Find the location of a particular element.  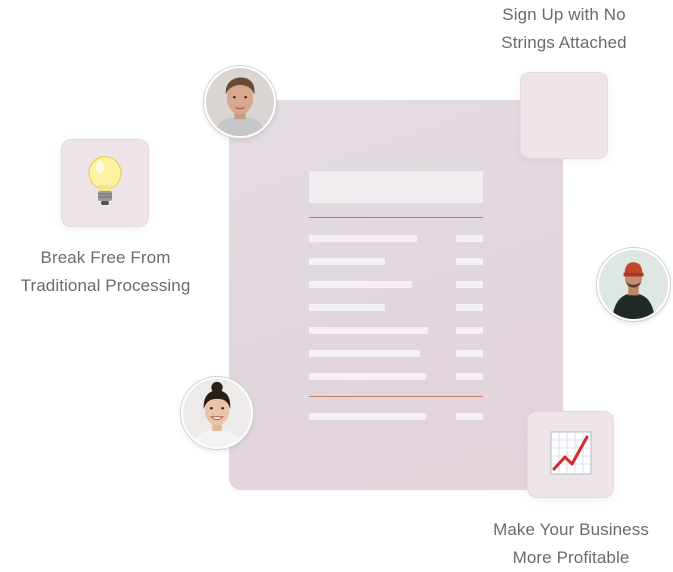

avatar-woman is located at coordinates (217, 413).